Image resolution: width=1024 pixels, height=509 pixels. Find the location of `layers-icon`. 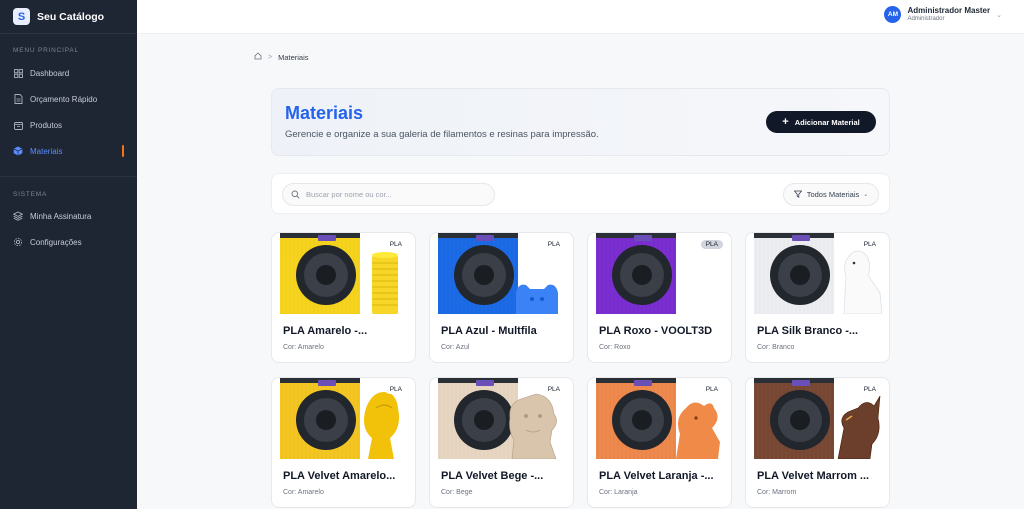

layers-icon is located at coordinates (18, 216).